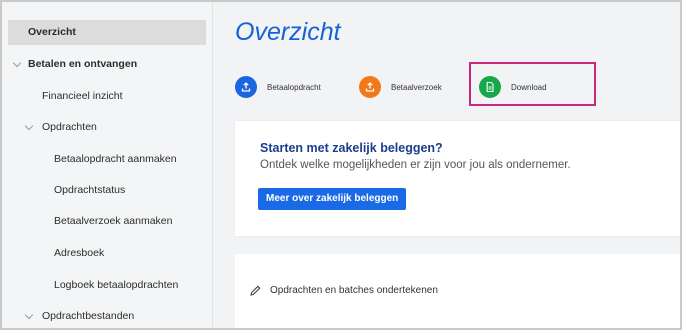 The width and height of the screenshot is (682, 330). Describe the element at coordinates (354, 290) in the screenshot. I see `sign-label: Opdrachten en batches ondertekenen` at that location.